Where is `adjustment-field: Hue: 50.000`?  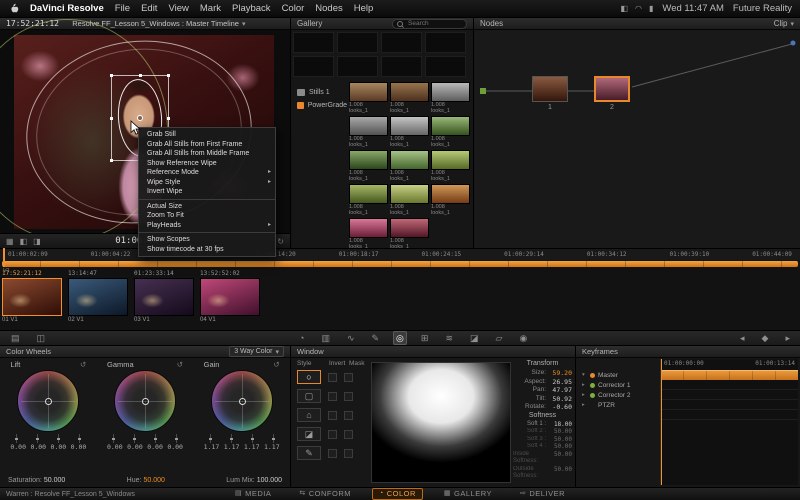
adjustment-field: Hue: 50.000 is located at coordinates (146, 480).